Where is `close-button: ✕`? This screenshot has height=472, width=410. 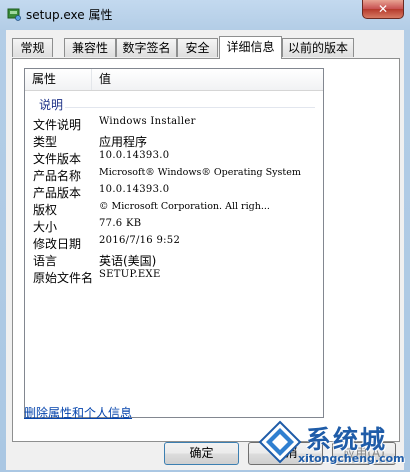
close-button: ✕ is located at coordinates (383, 9).